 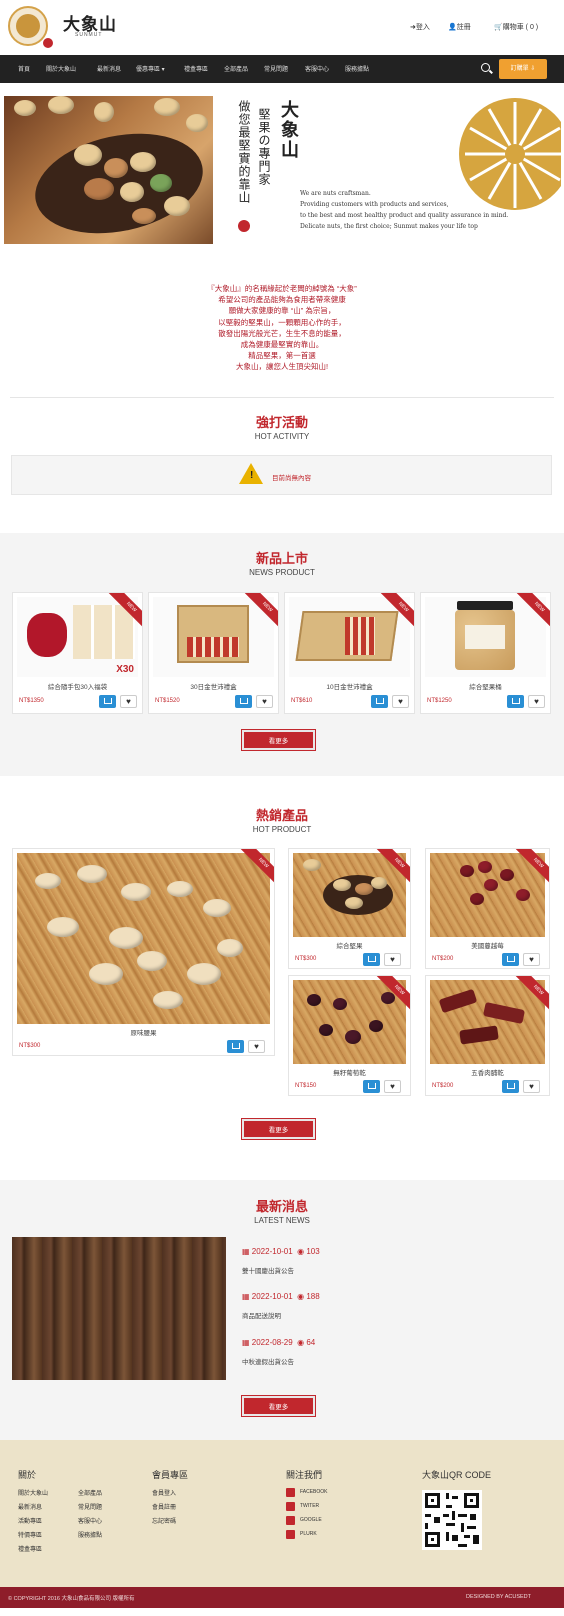 What do you see at coordinates (485, 686) in the screenshot?
I see `product-name: 綜合堅果桶` at bounding box center [485, 686].